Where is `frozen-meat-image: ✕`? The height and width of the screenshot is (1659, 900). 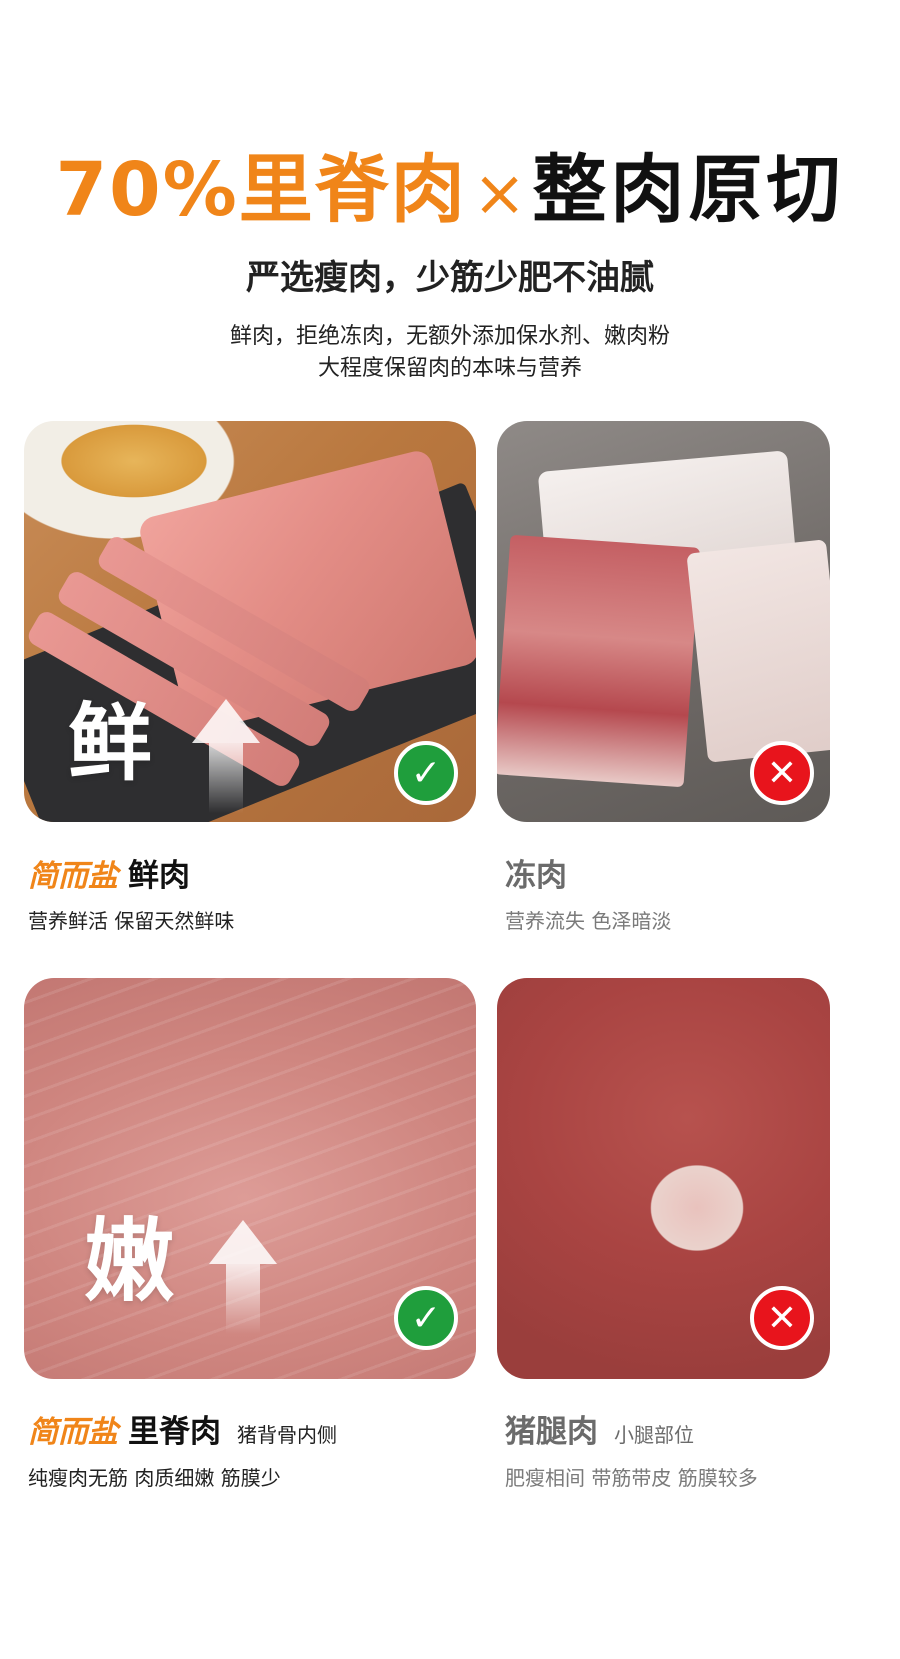 frozen-meat-image: ✕ is located at coordinates (663, 621).